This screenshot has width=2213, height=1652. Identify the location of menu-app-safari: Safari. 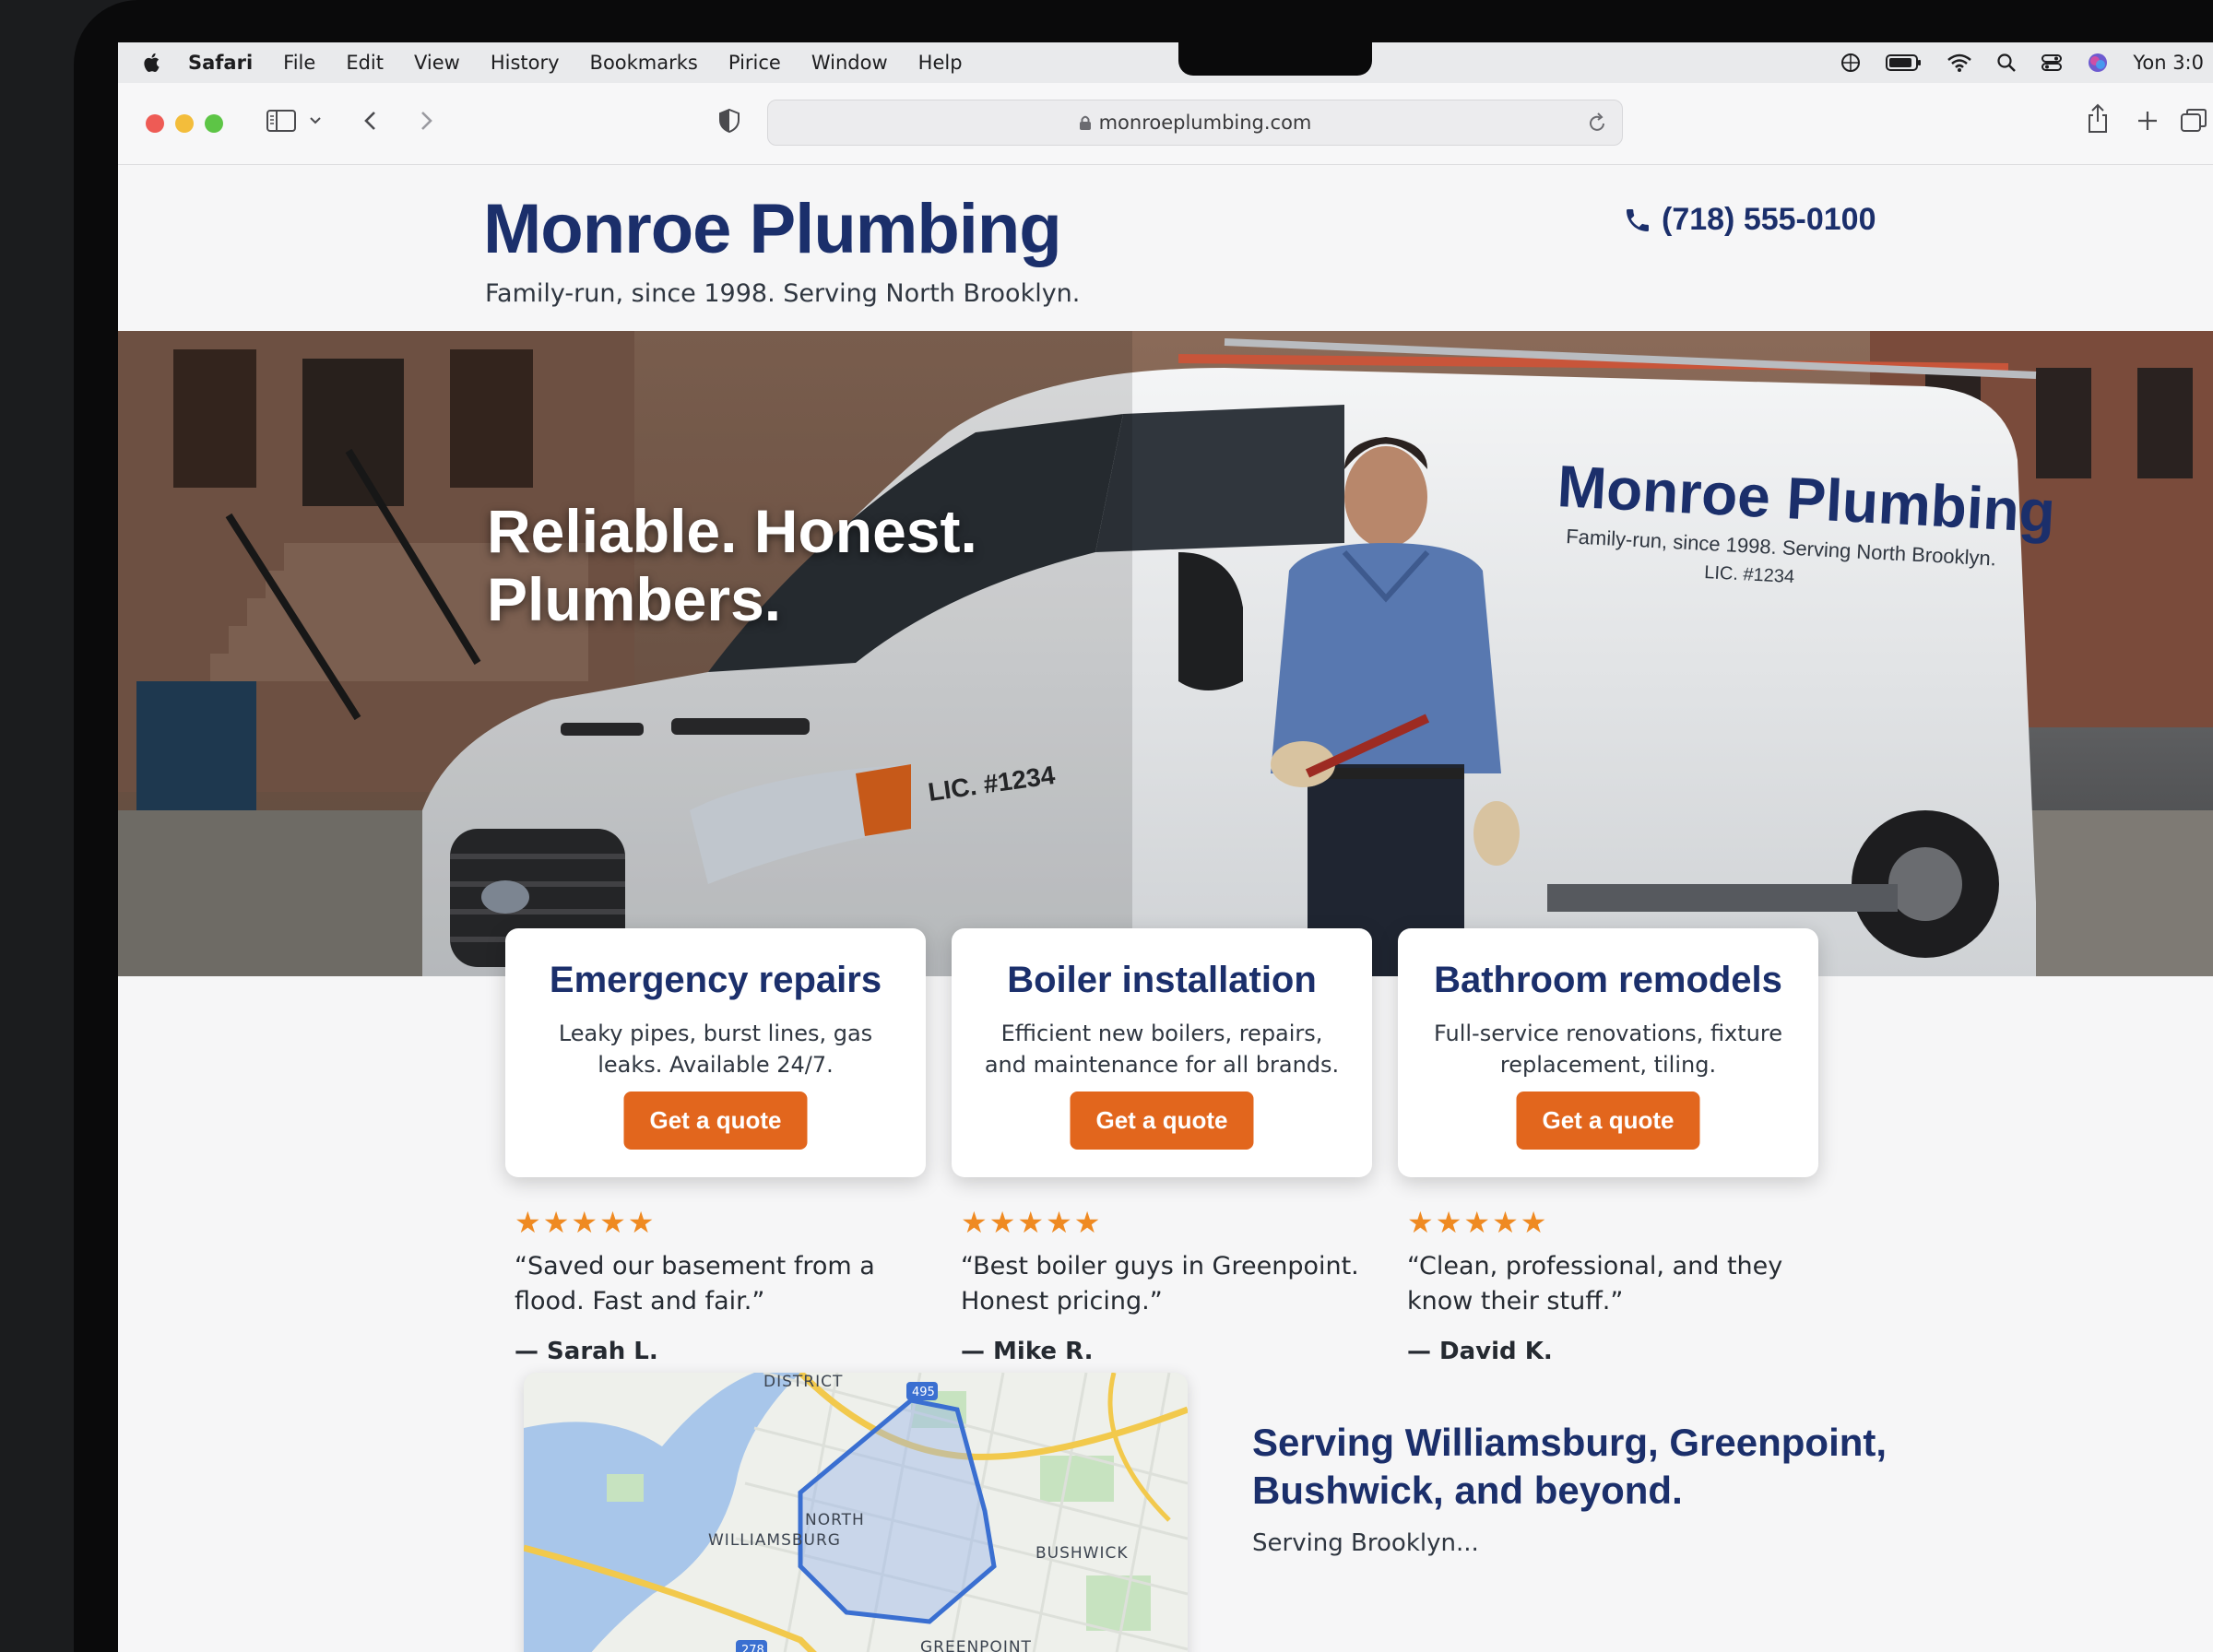
(220, 63).